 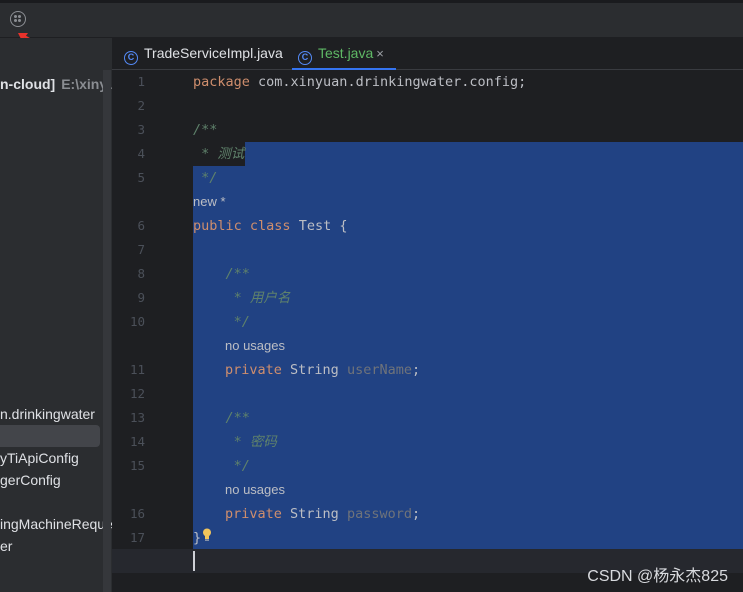 What do you see at coordinates (137, 441) in the screenshot?
I see `line-number: 14` at bounding box center [137, 441].